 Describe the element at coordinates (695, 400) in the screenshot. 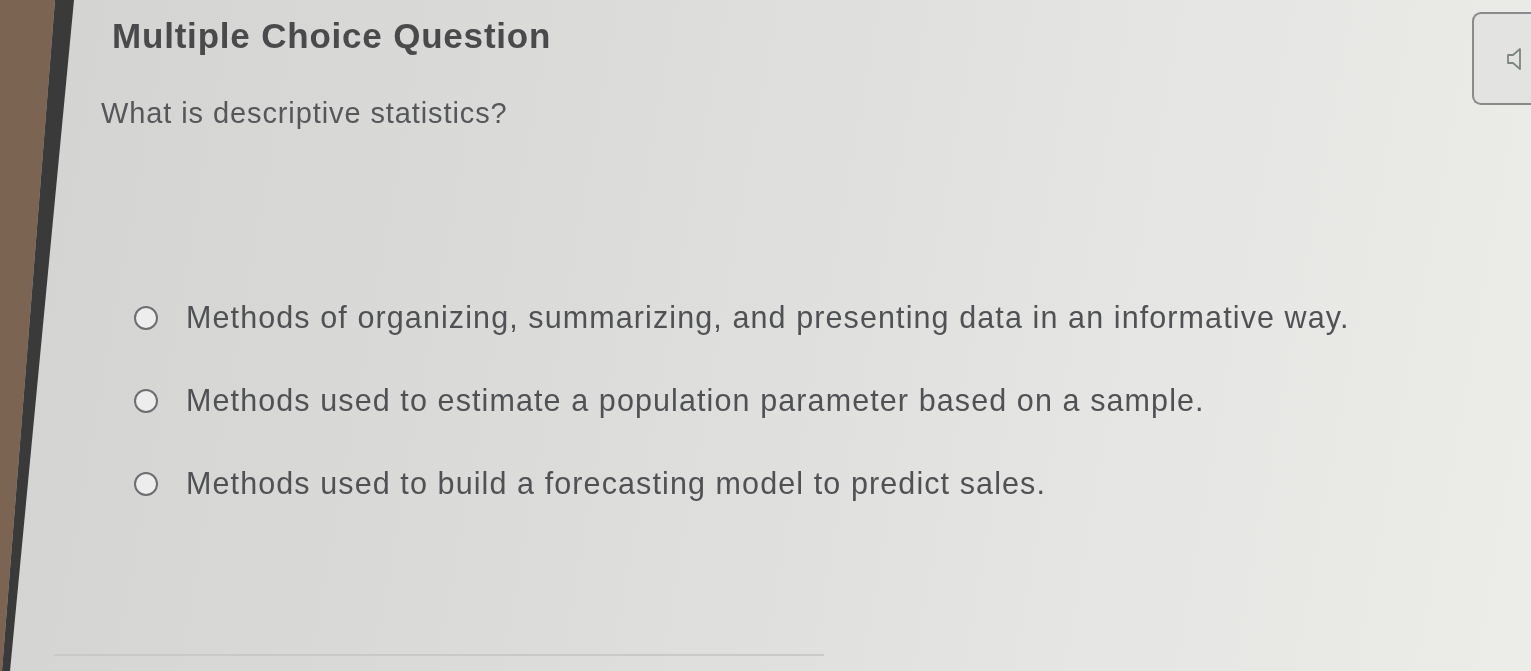

I see `answer-option: Methods used to estimate a population parameter based on a sample.` at that location.